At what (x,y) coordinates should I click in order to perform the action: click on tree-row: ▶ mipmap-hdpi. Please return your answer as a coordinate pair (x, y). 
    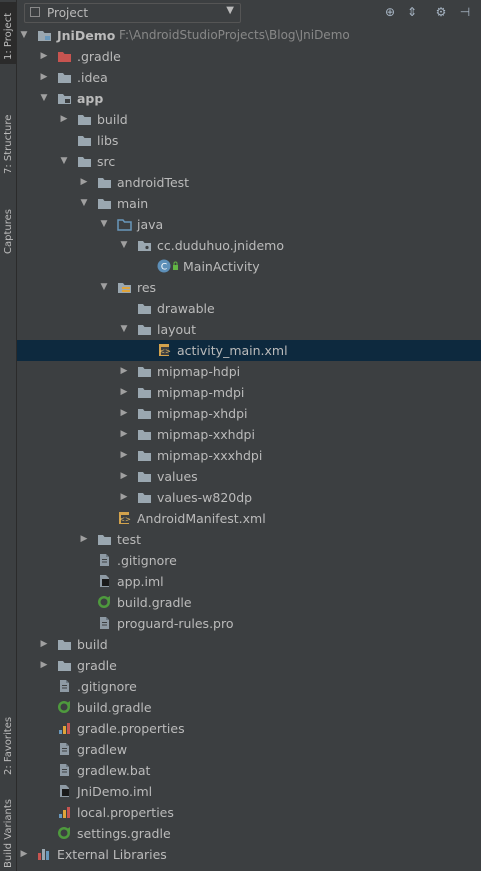
    Looking at the image, I should click on (249, 371).